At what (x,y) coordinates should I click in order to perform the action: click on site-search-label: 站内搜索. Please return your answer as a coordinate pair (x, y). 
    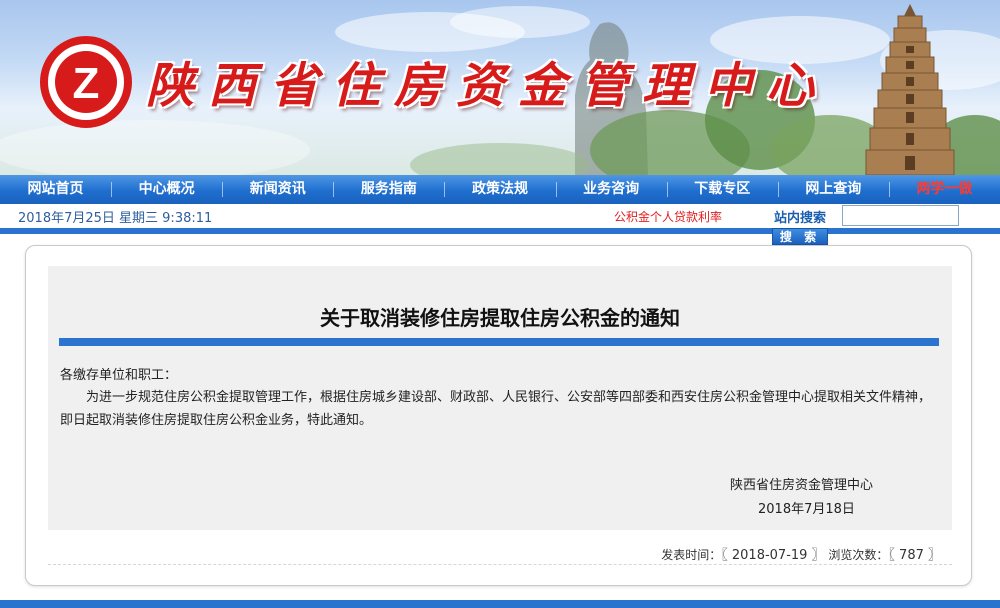
    Looking at the image, I should click on (800, 218).